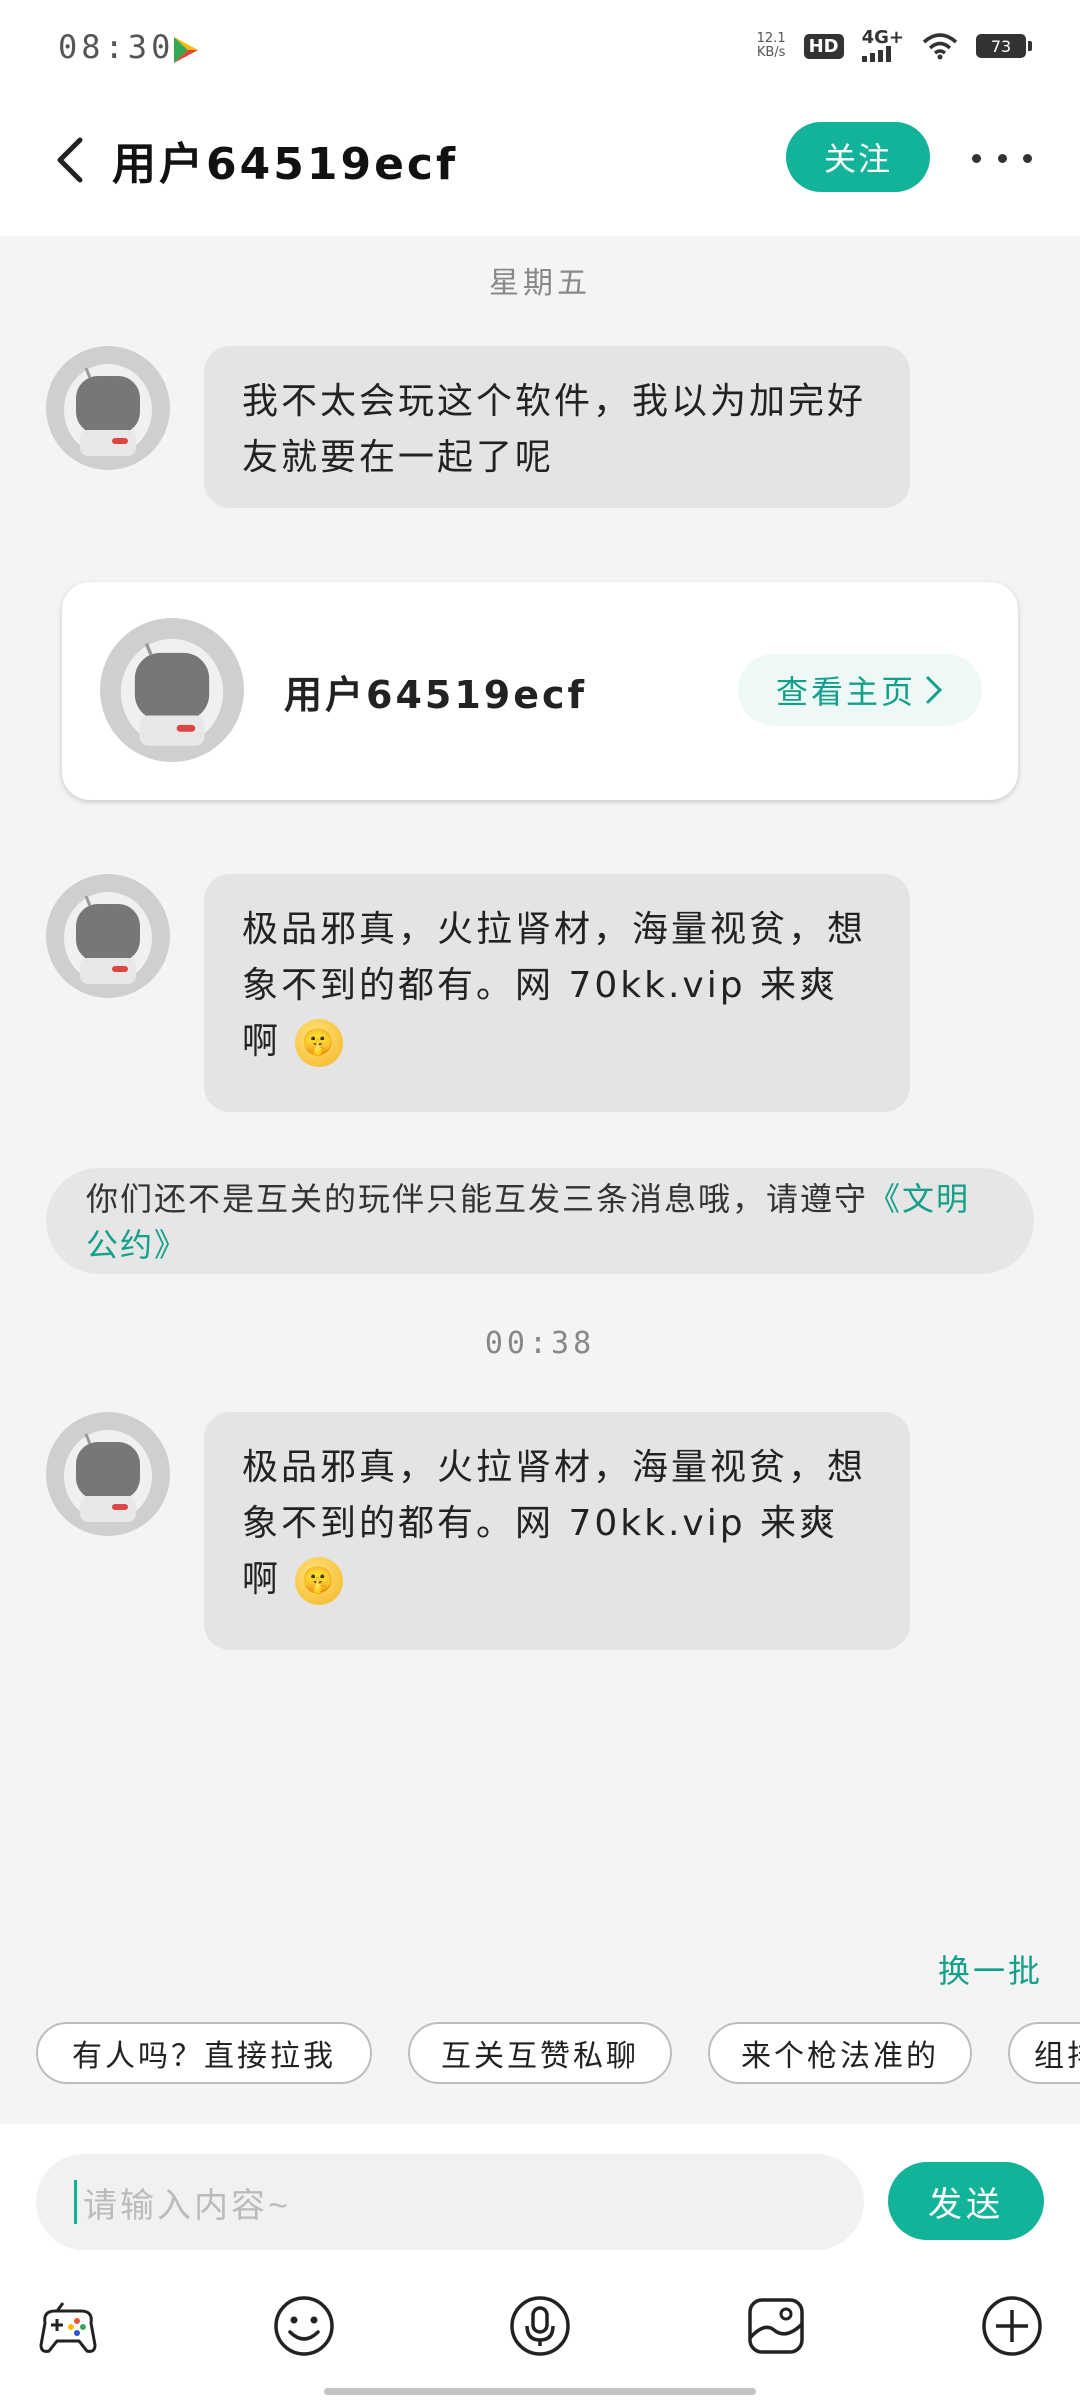 The image size is (1080, 2400). Describe the element at coordinates (554, 429) in the screenshot. I see `message-text: 我不太会玩这个软件，我以为加完好友就要在一起了呢` at that location.